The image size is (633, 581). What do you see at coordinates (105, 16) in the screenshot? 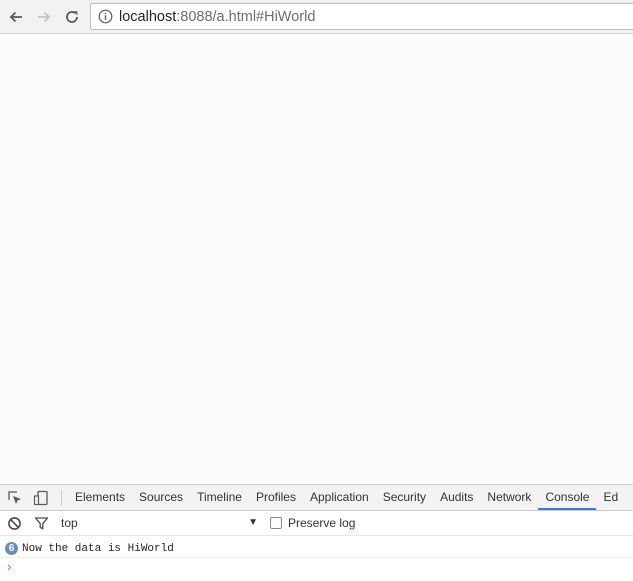
I see `info-icon` at bounding box center [105, 16].